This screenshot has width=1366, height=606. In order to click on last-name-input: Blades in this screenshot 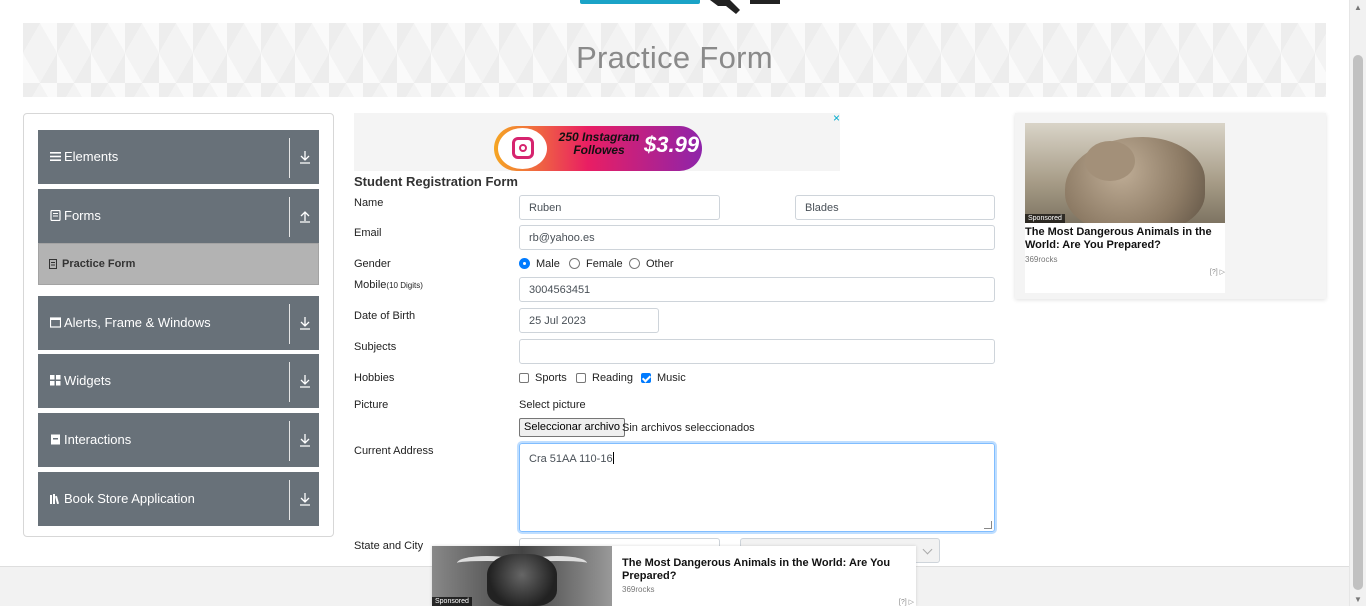, I will do `click(895, 207)`.